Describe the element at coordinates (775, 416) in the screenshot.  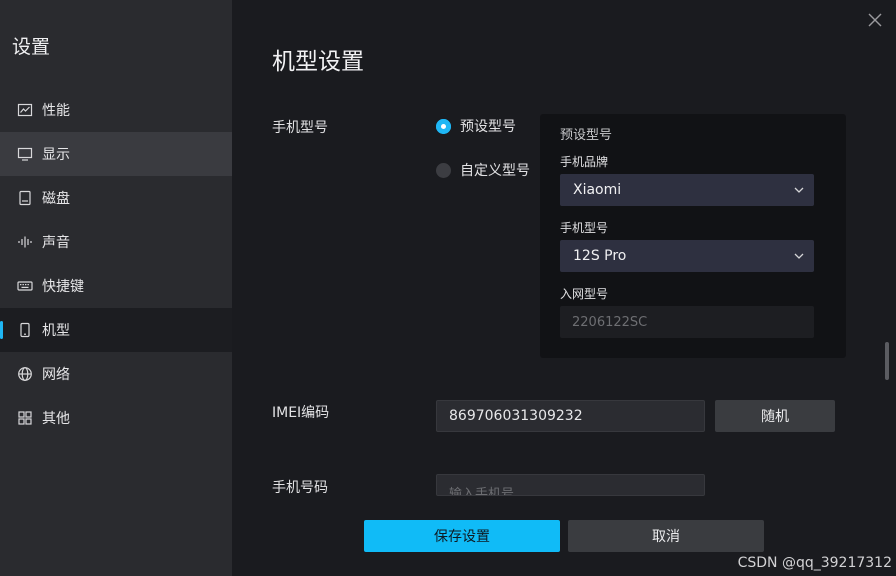
I see `random-imei-button: 随机` at that location.